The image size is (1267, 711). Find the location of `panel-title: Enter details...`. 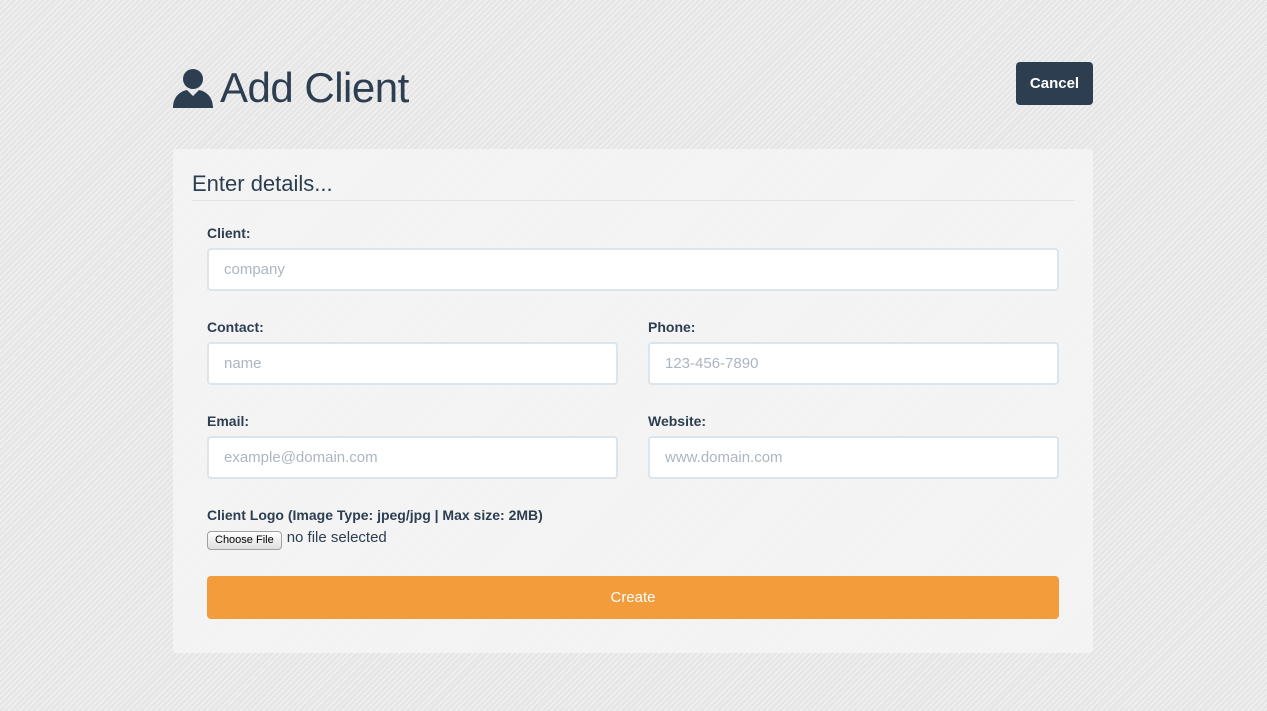

panel-title: Enter details... is located at coordinates (262, 183).